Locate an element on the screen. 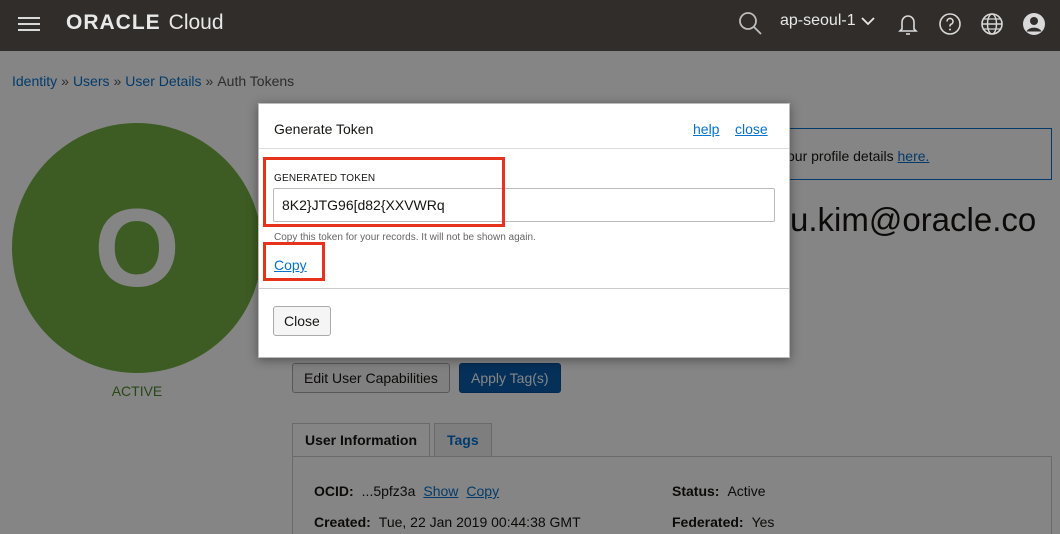 Image resolution: width=1060 pixels, height=534 pixels. dialog-close-link: close is located at coordinates (751, 129).